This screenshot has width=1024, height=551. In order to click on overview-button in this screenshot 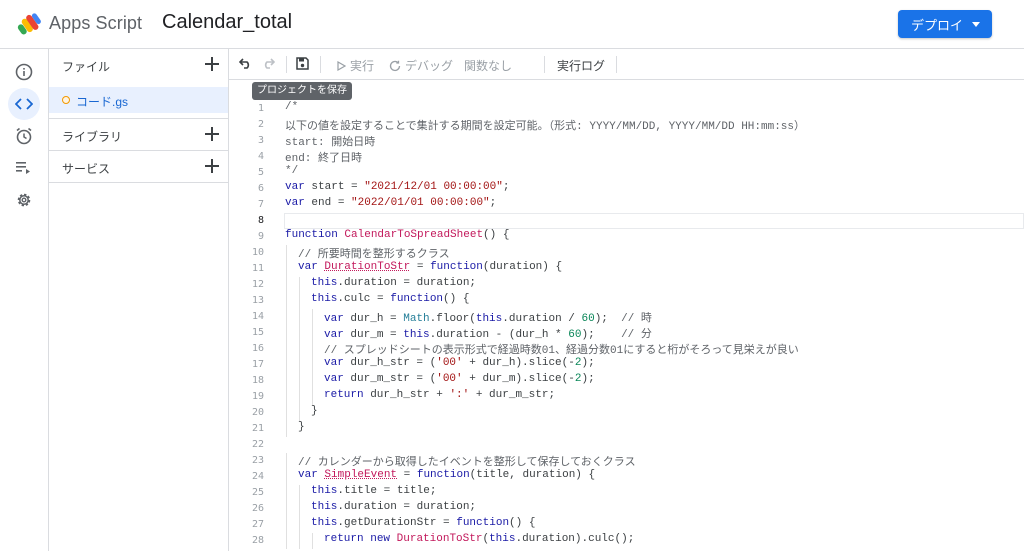, I will do `click(24, 72)`.